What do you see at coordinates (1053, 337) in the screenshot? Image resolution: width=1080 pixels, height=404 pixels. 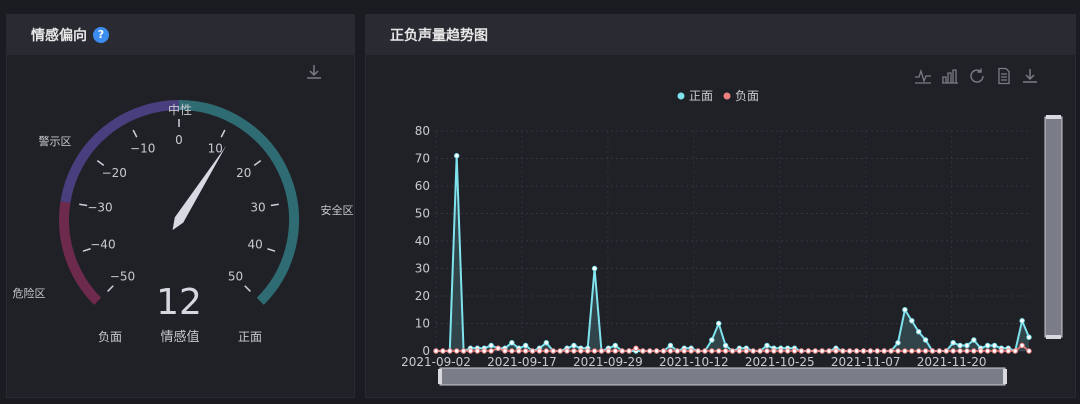 I see `y-zoom-handle-bottom` at bounding box center [1053, 337].